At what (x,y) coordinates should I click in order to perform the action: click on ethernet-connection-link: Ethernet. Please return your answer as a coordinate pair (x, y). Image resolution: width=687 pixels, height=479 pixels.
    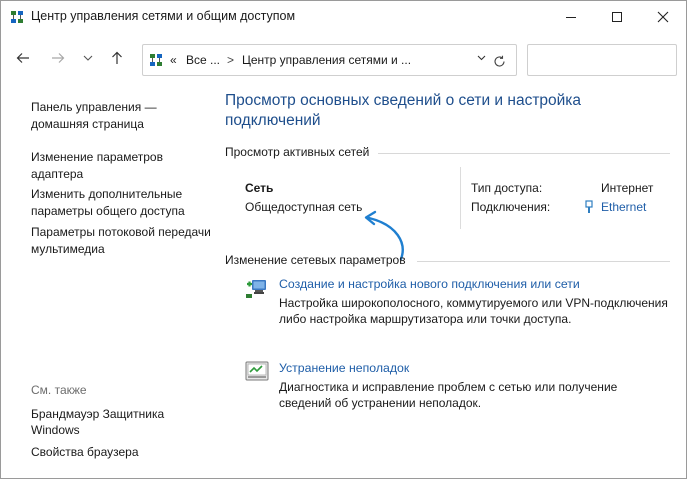
    Looking at the image, I should click on (623, 207).